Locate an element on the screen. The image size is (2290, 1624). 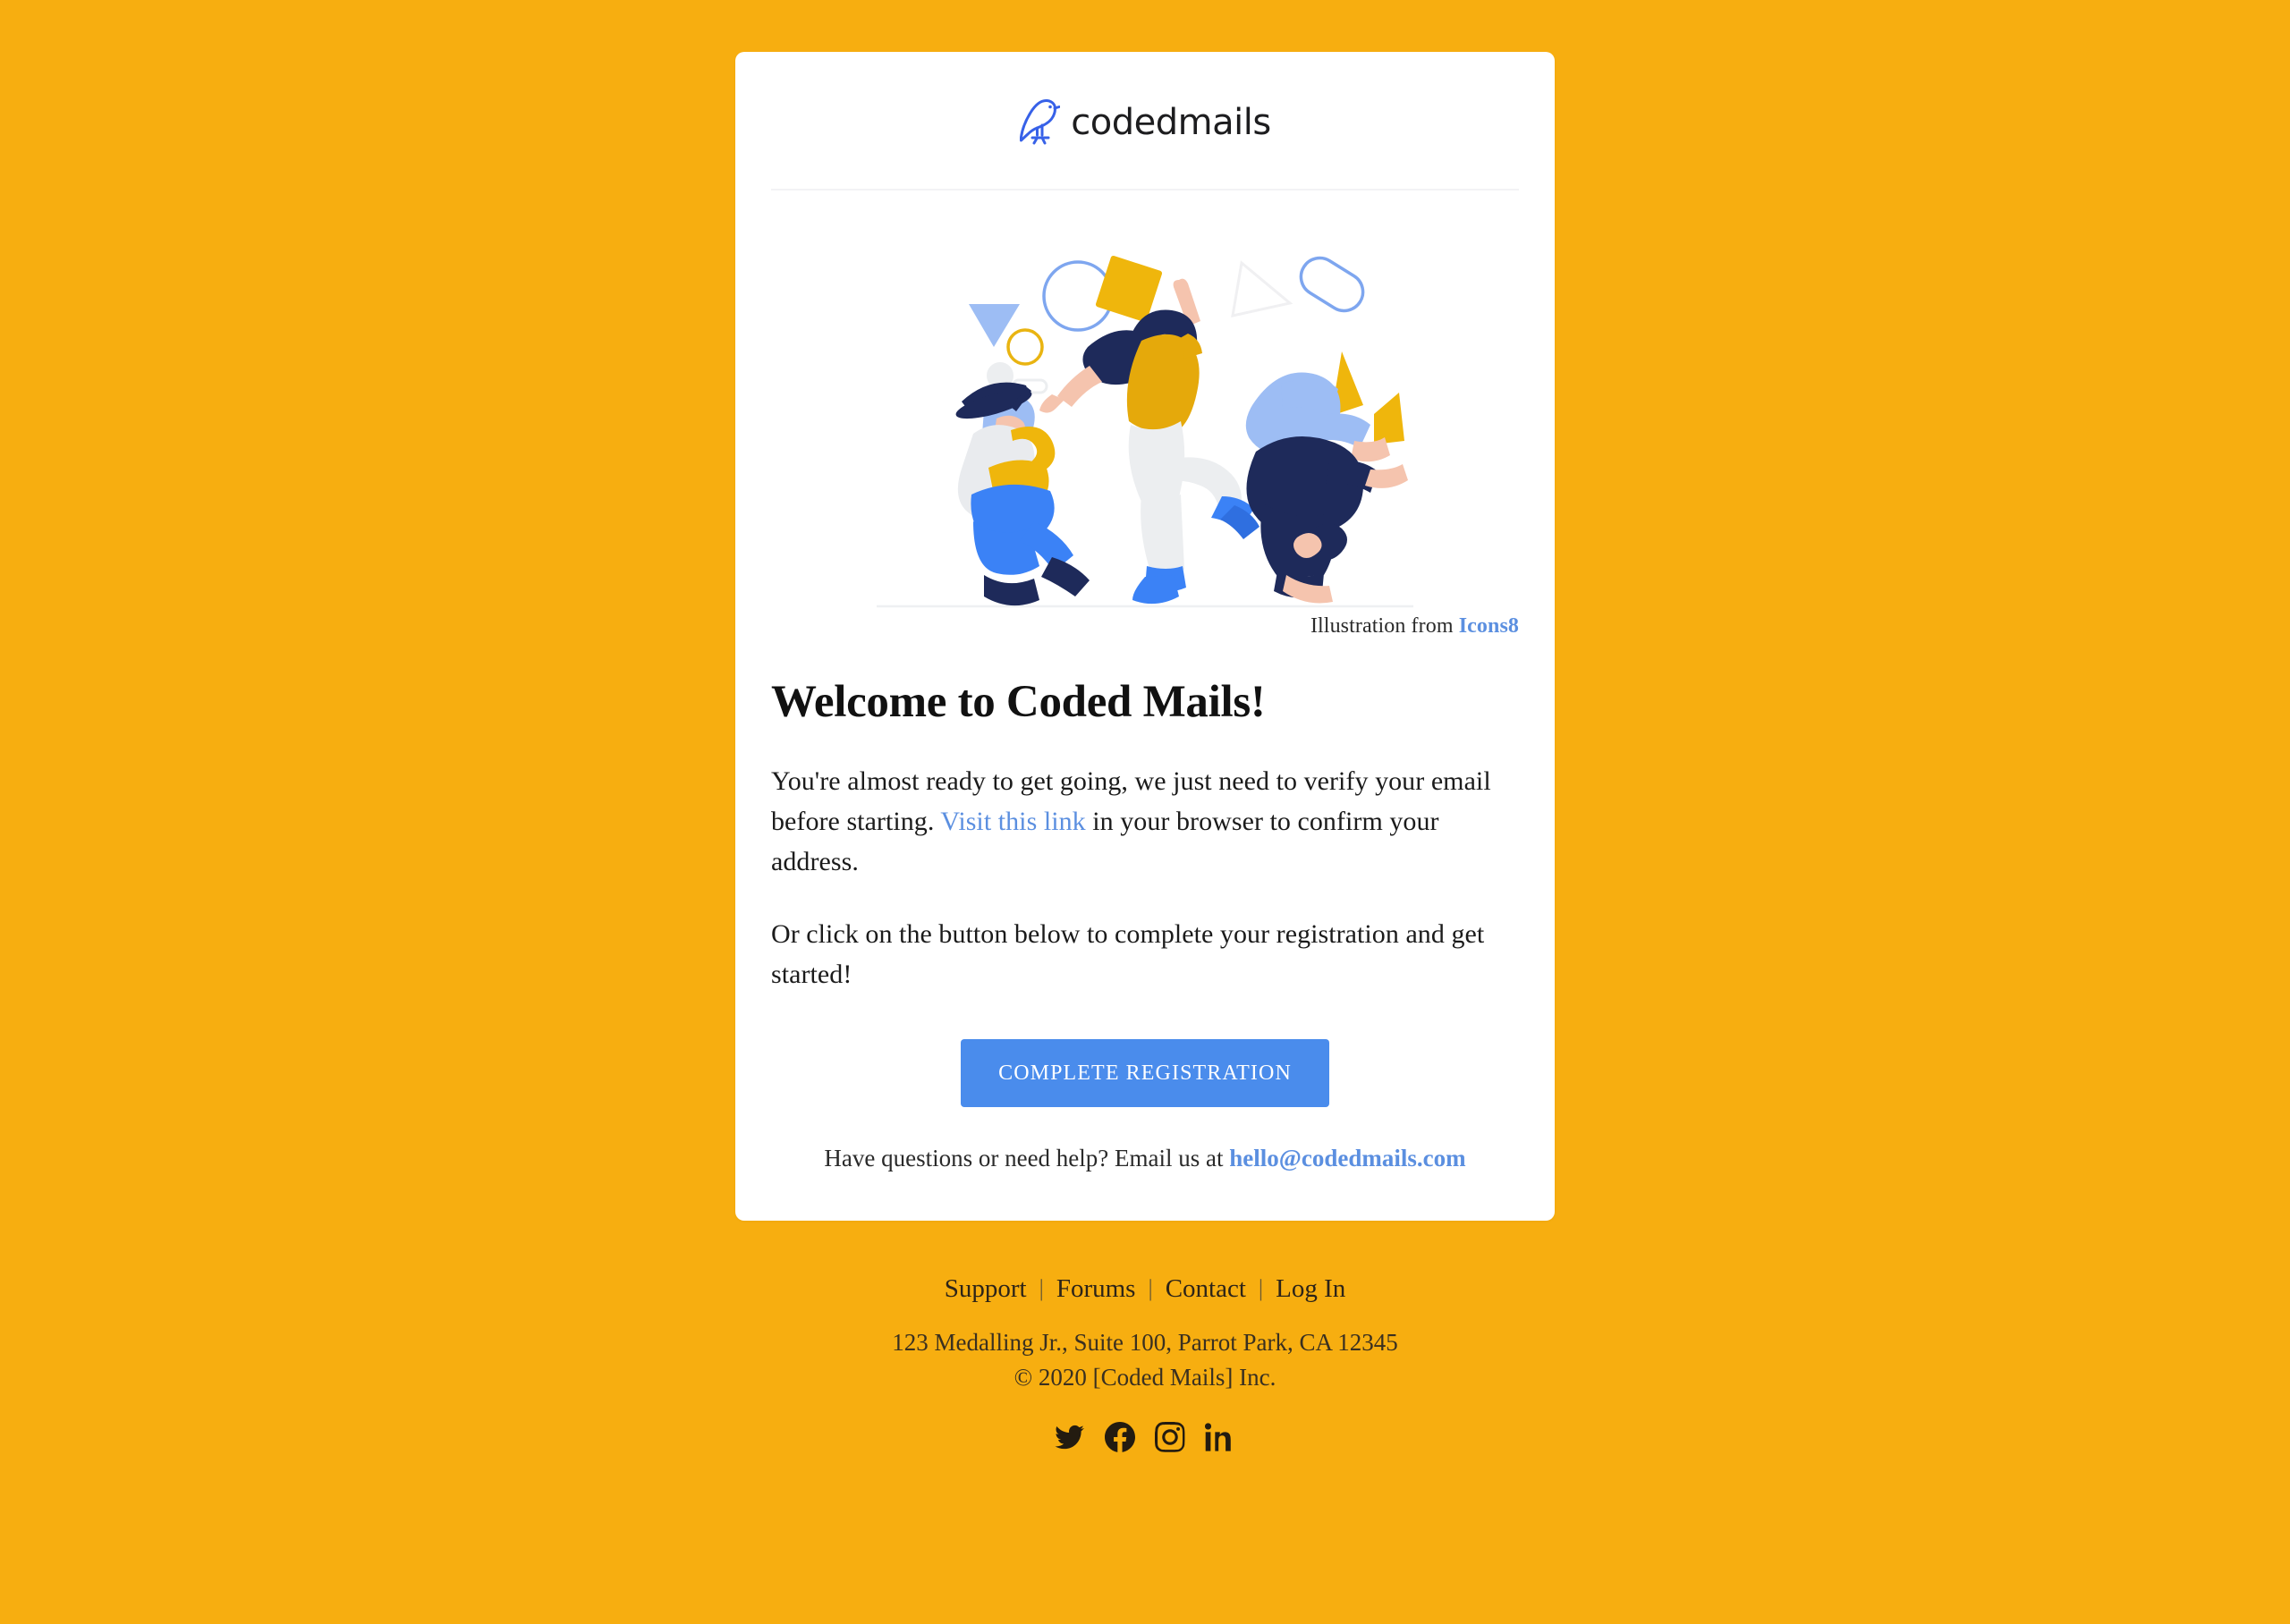
page-title: Welcome to Coded Mails! is located at coordinates (1018, 702).